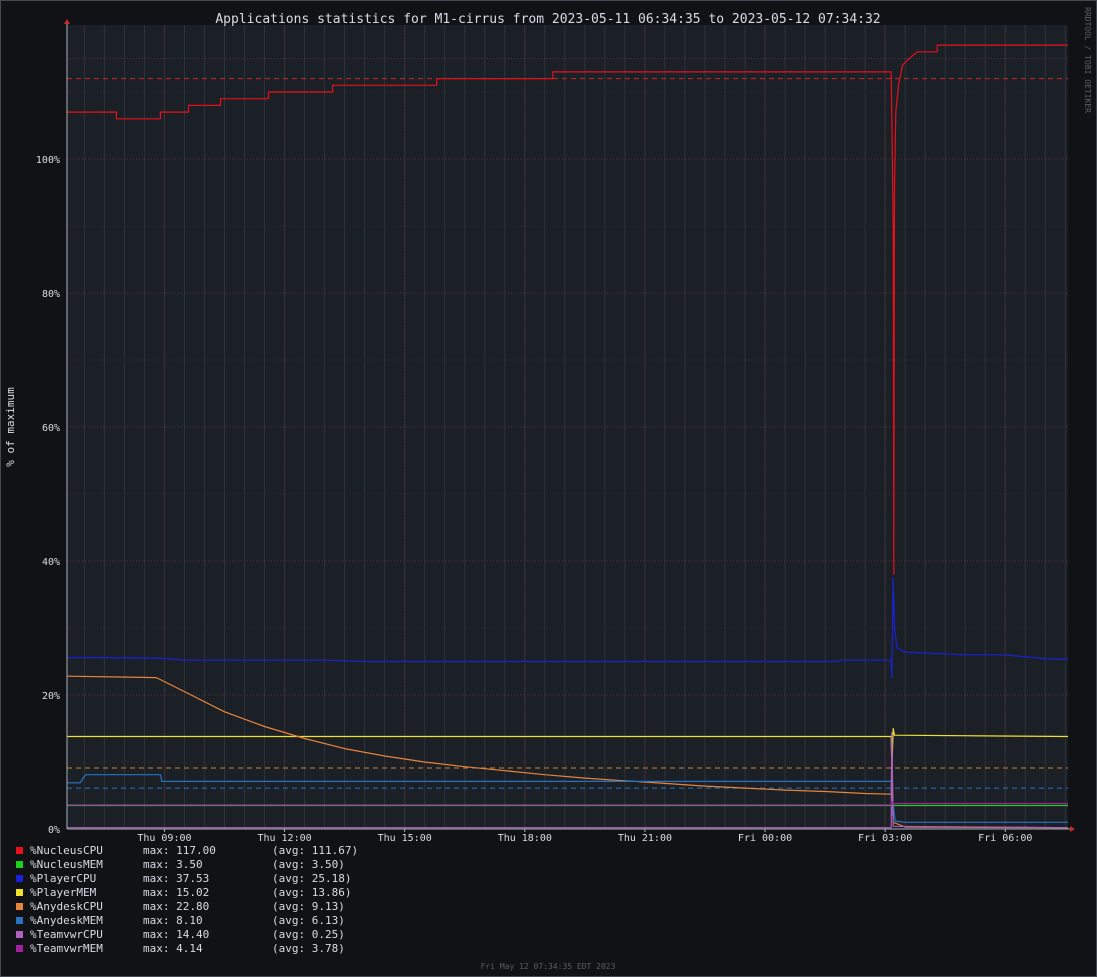 The image size is (1097, 977). I want to click on legend-avg: (avg: 25.18), so click(311, 878).